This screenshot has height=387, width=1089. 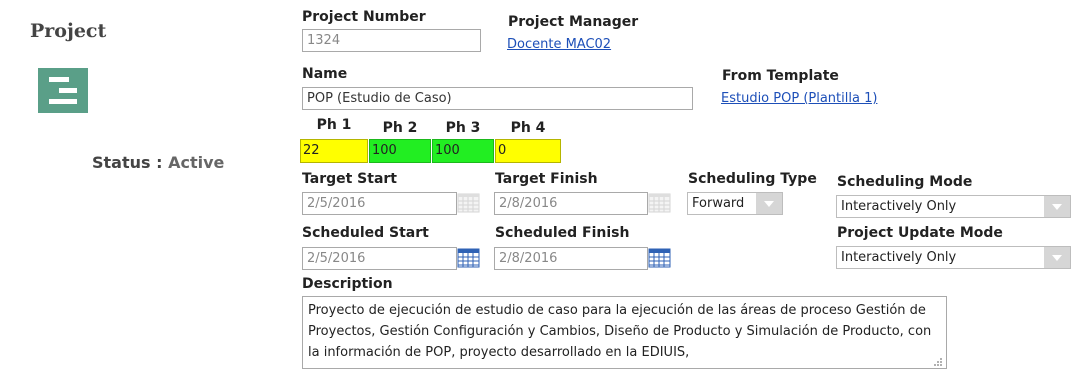 I want to click on status-text: Status : Active, so click(x=158, y=162).